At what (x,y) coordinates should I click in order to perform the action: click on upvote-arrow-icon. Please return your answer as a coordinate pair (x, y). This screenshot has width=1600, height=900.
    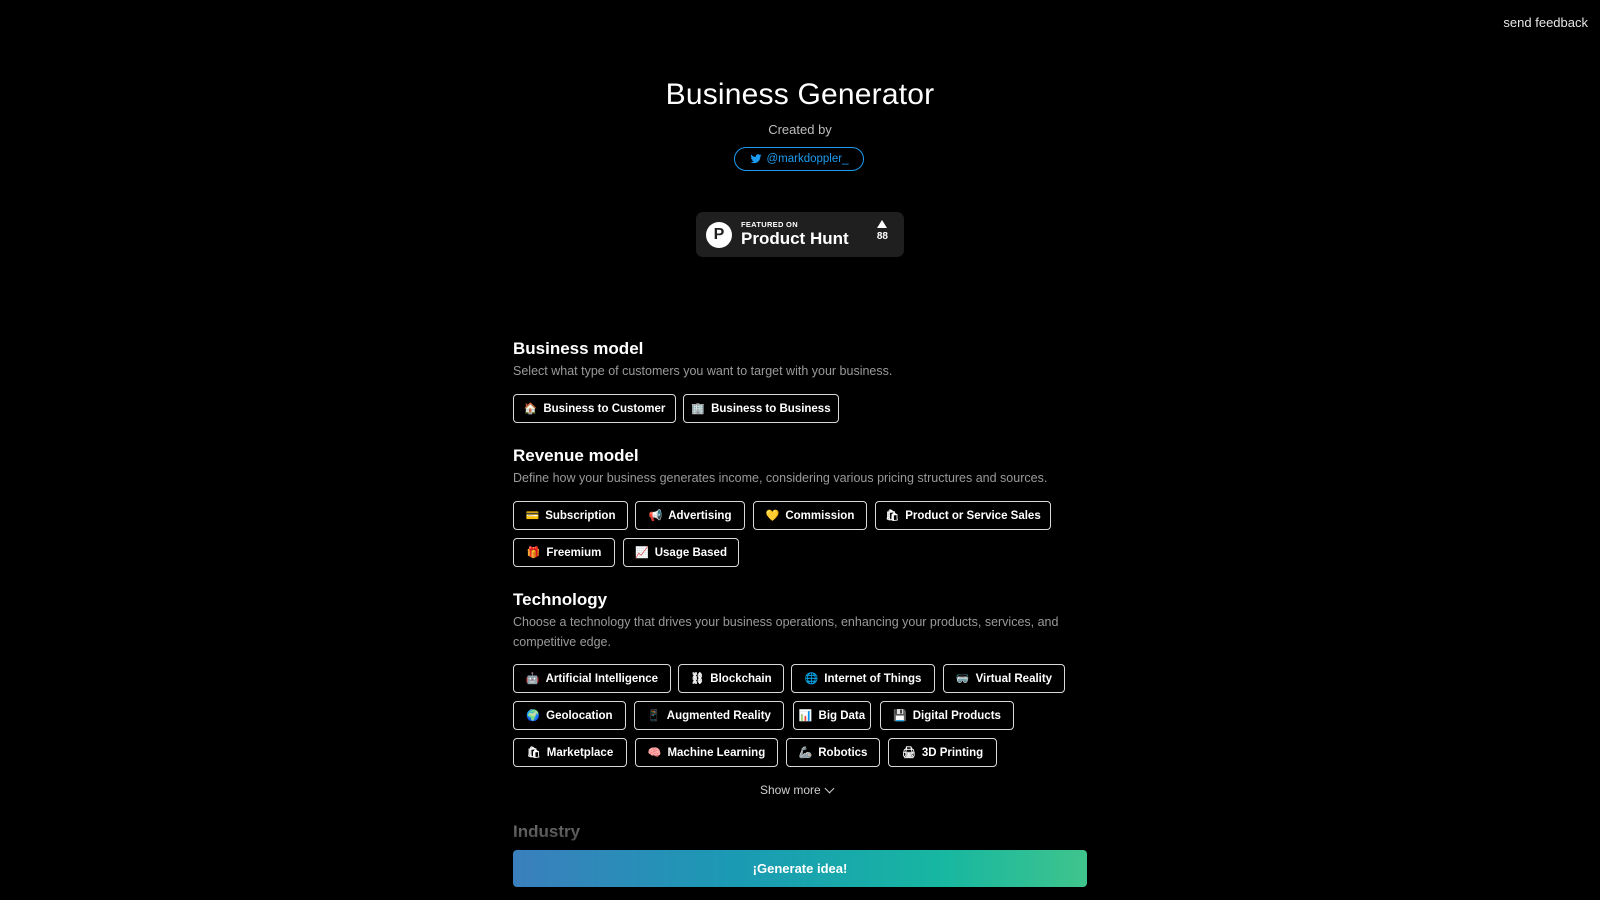
    Looking at the image, I should click on (882, 224).